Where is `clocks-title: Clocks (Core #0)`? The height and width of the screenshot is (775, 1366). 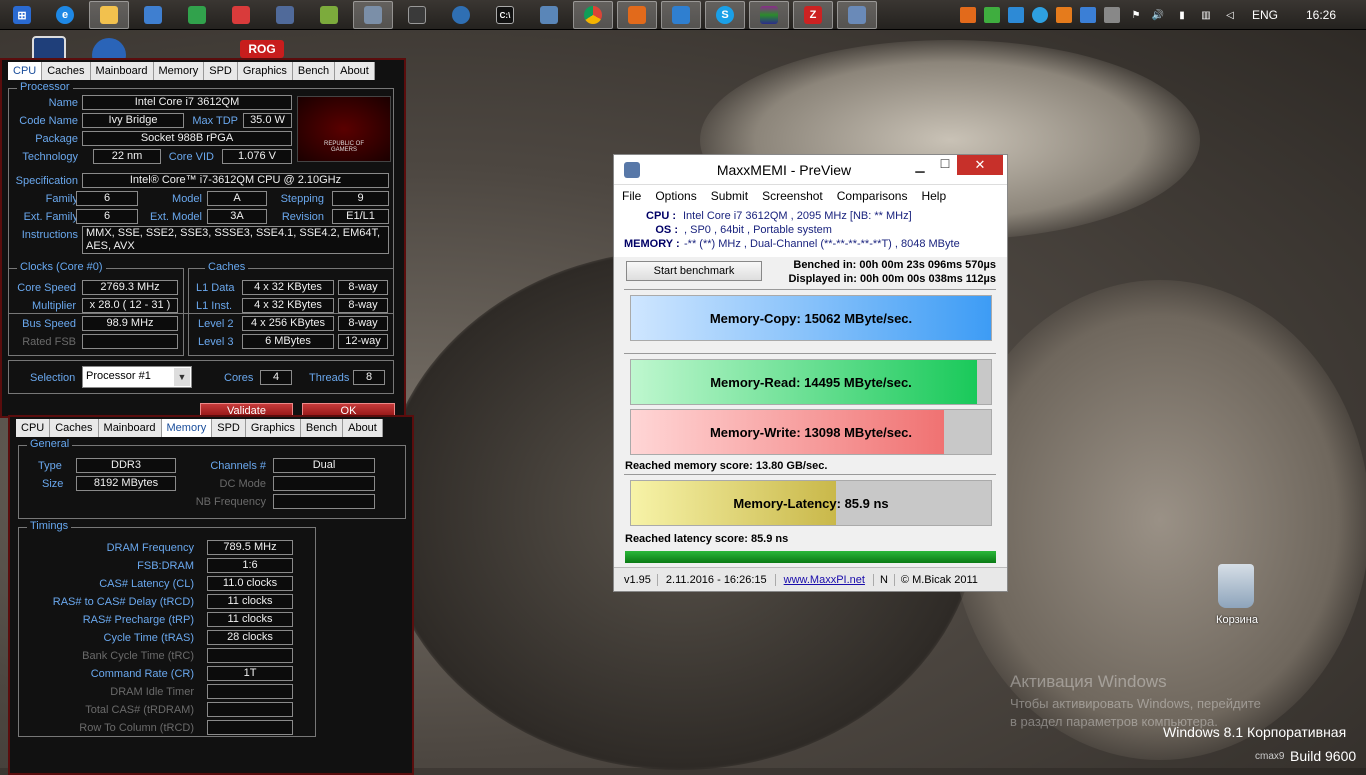
clocks-title: Clocks (Core #0) is located at coordinates (61, 267).